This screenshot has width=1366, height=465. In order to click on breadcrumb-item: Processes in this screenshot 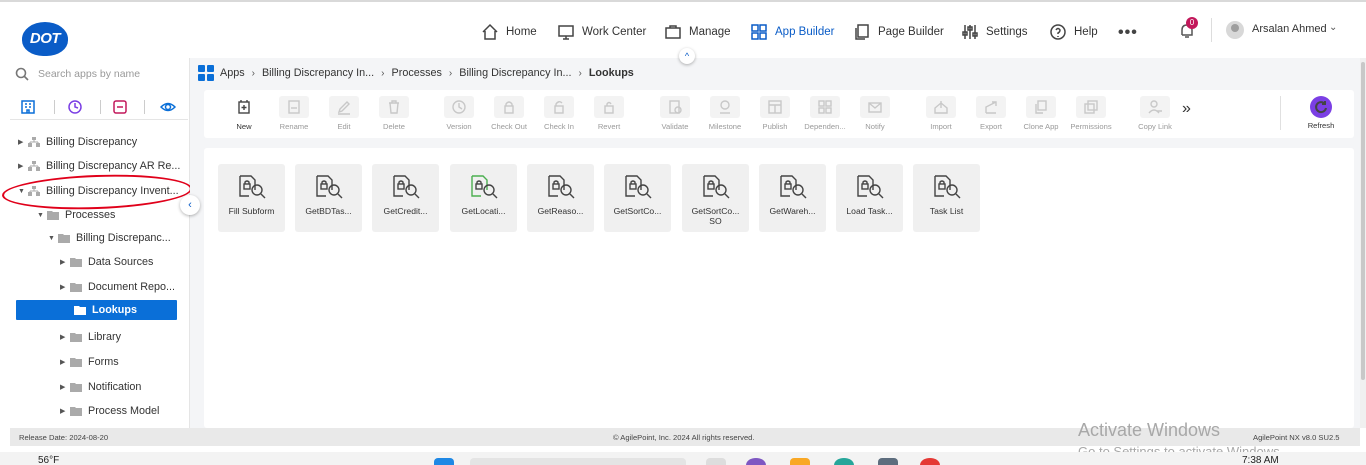, I will do `click(417, 73)`.